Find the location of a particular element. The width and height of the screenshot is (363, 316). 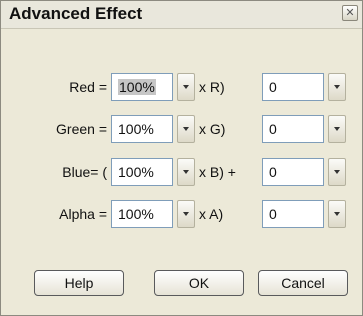

blue-offset-dropdown-button is located at coordinates (337, 172).